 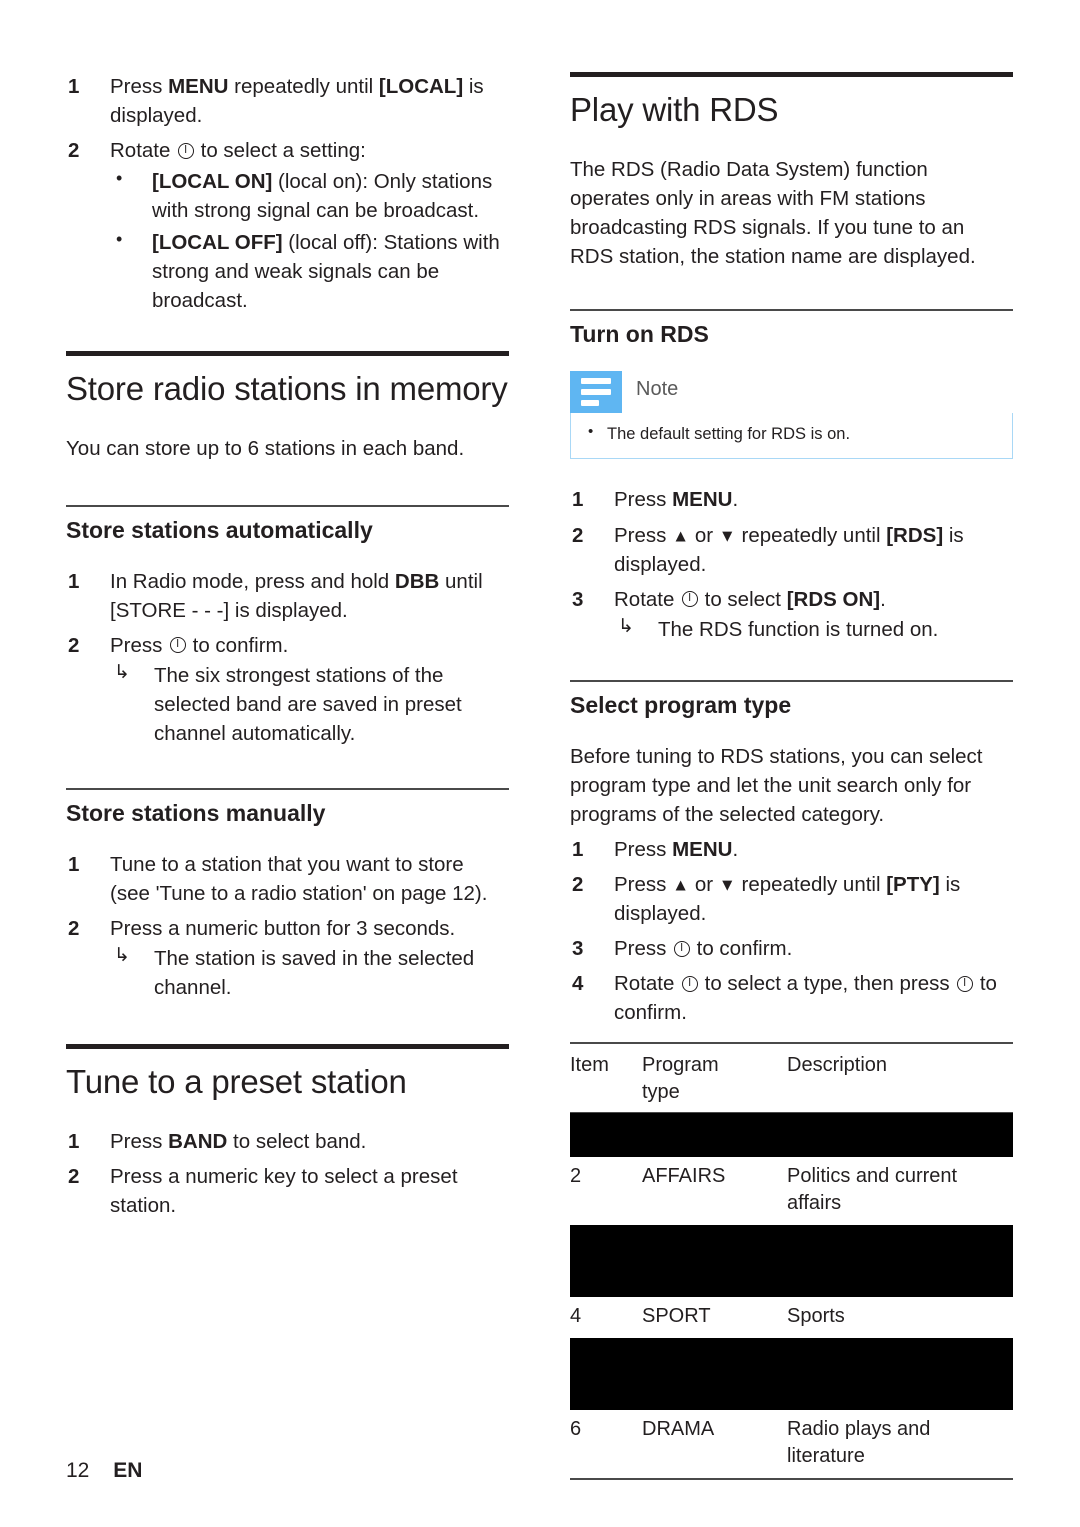 I want to click on heading-store-auto: Store stations automatically, so click(x=219, y=529).